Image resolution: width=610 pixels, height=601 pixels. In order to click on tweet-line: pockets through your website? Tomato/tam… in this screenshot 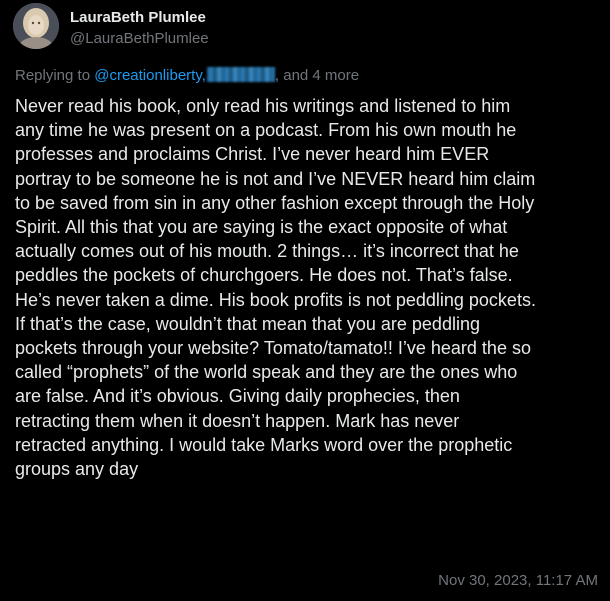, I will do `click(273, 348)`.